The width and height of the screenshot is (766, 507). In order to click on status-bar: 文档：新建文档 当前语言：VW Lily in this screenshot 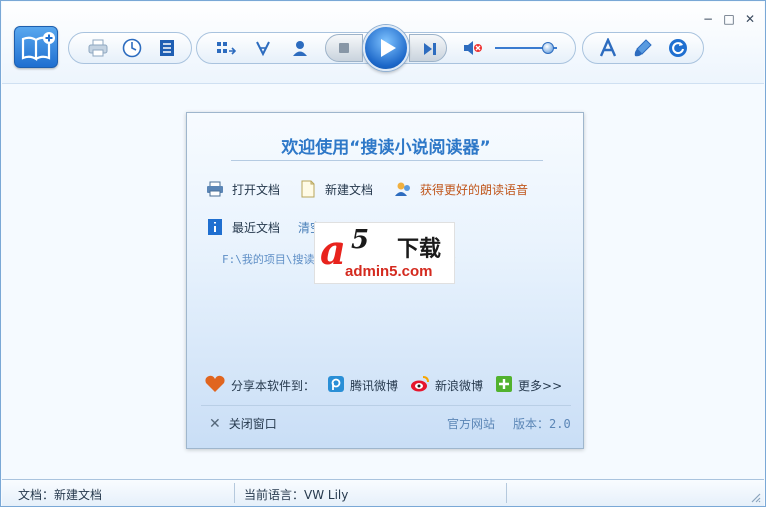, I will do `click(383, 492)`.